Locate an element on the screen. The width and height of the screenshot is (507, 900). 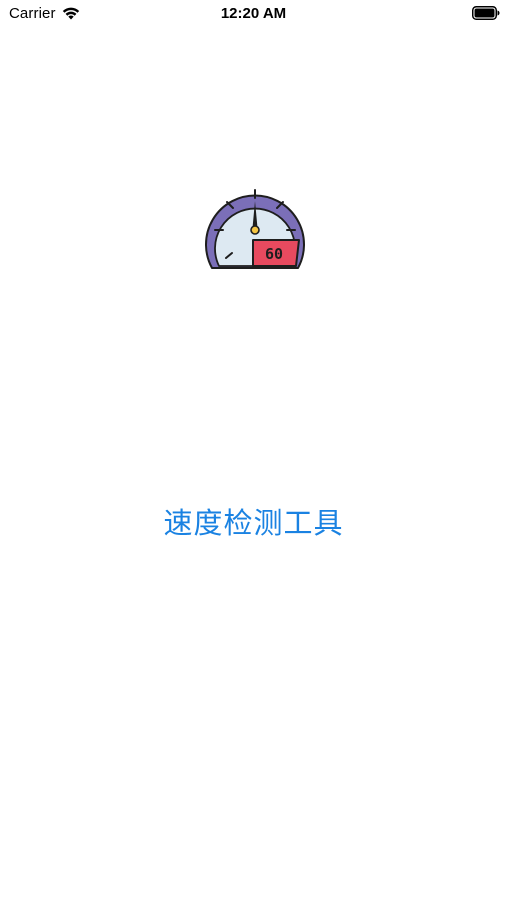
battery-icon is located at coordinates (486, 13).